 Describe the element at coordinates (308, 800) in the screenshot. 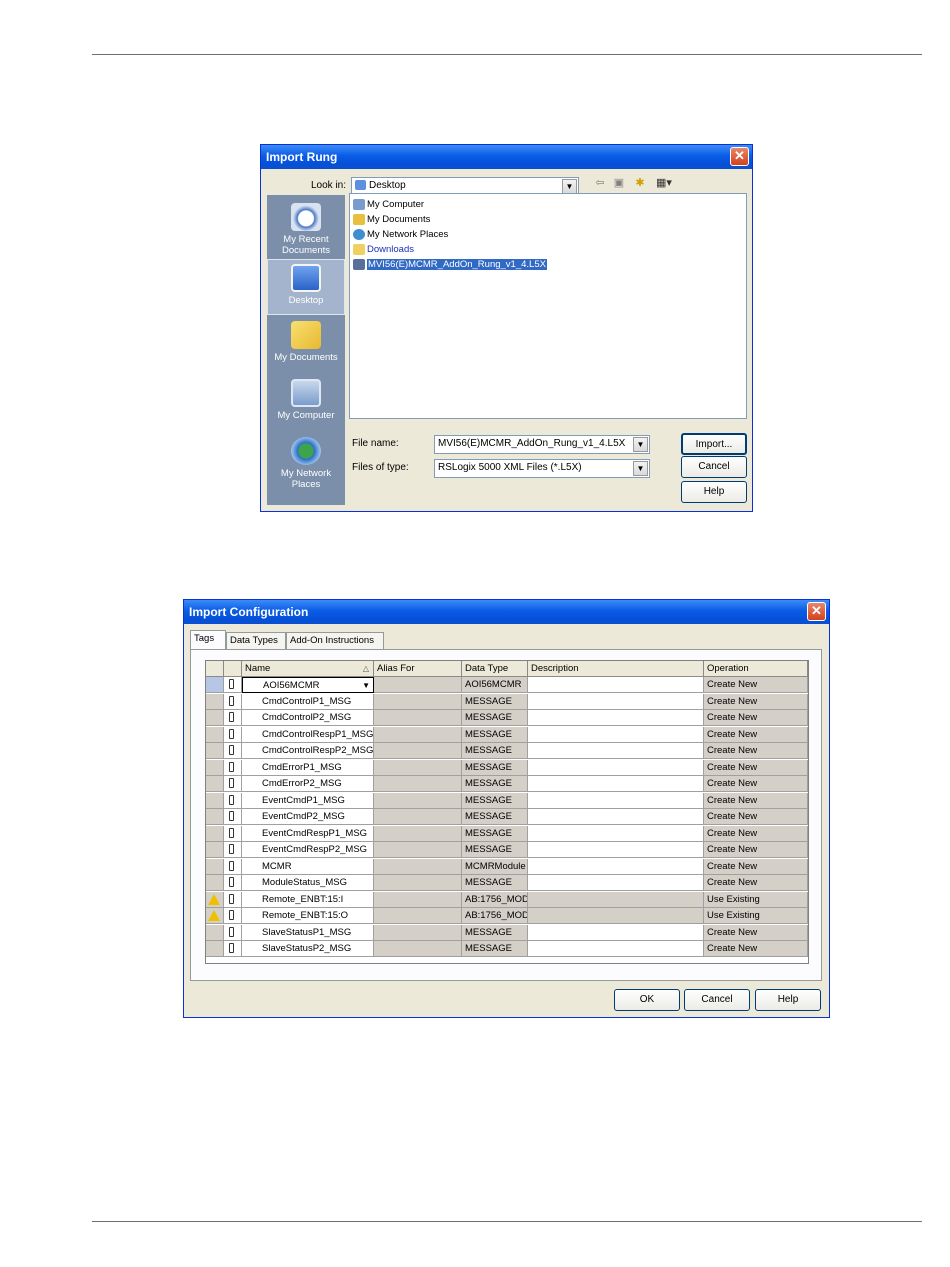

I see `tag-name-cell: EventCmdP1_MSG` at that location.